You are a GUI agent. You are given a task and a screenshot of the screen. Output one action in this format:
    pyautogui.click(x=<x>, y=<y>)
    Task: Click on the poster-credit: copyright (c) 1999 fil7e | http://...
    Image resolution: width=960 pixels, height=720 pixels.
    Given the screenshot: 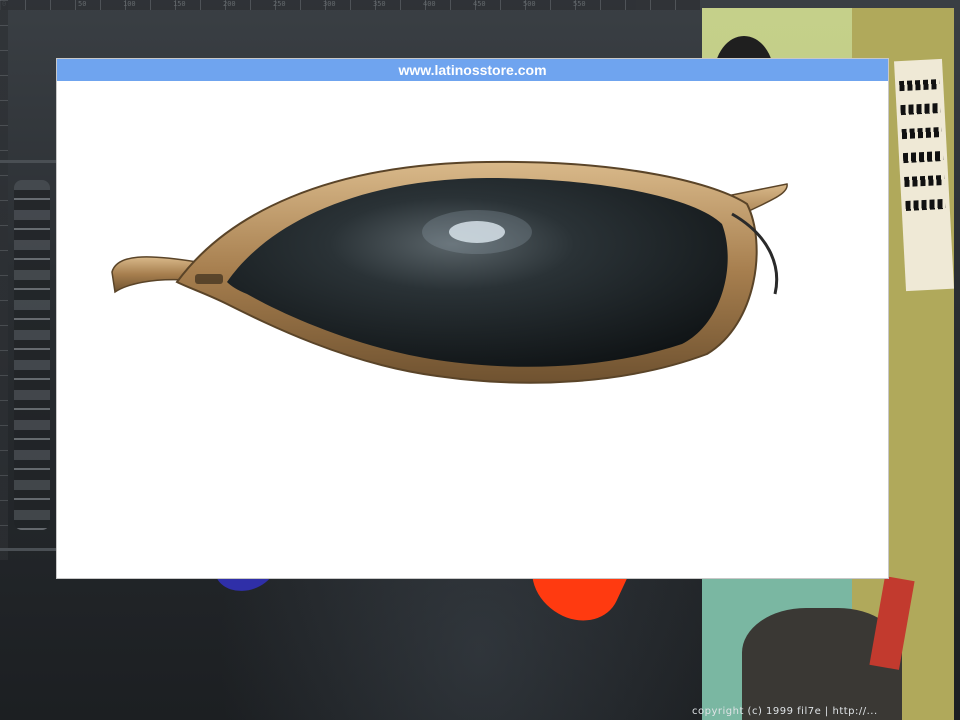 What is the action you would take?
    pyautogui.click(x=785, y=711)
    